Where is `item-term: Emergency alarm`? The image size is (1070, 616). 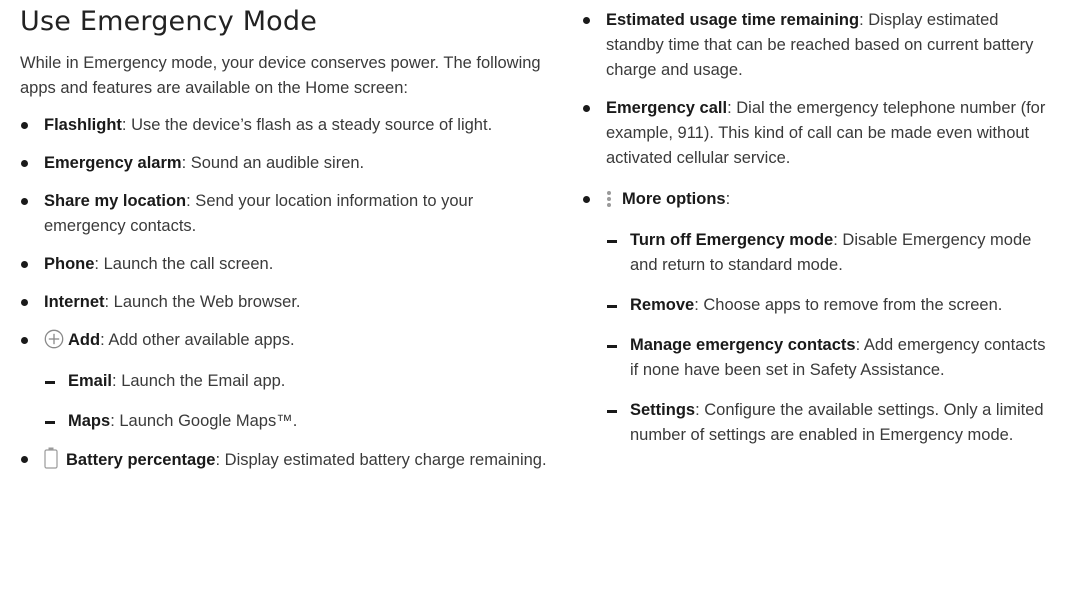 item-term: Emergency alarm is located at coordinates (113, 163).